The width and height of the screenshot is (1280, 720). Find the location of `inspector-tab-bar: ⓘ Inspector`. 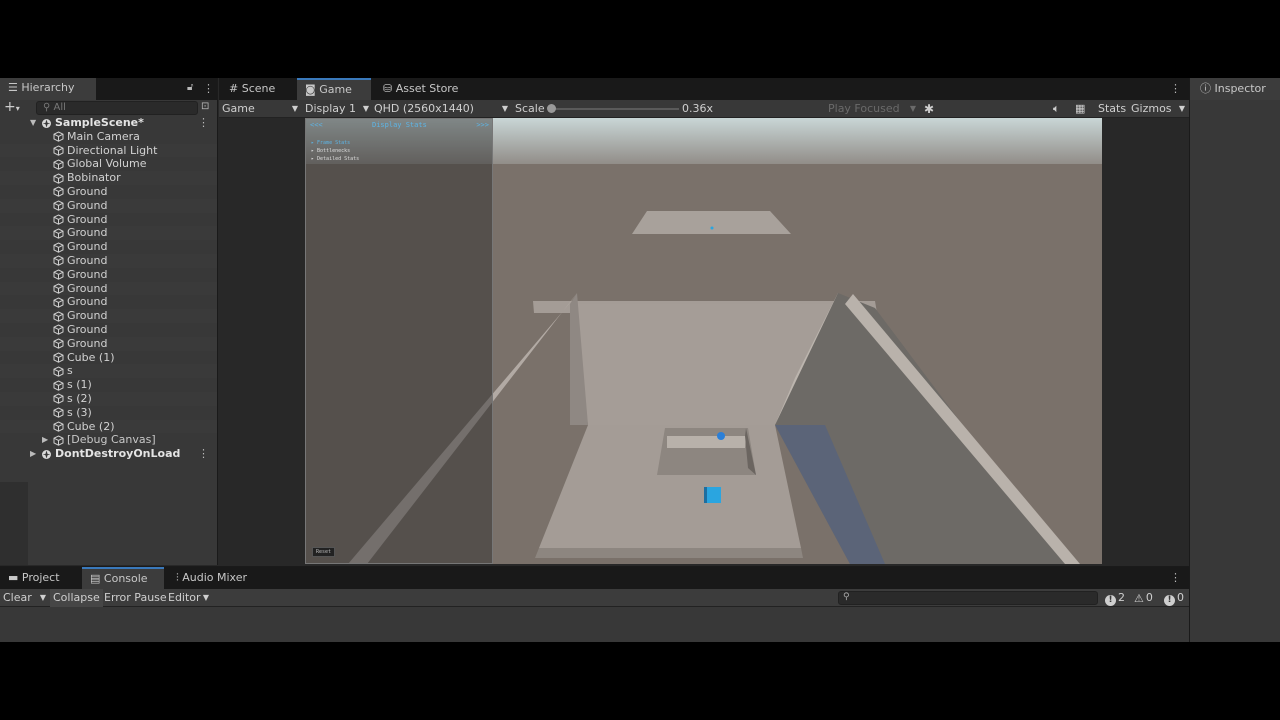

inspector-tab-bar: ⓘ Inspector is located at coordinates (1235, 89).